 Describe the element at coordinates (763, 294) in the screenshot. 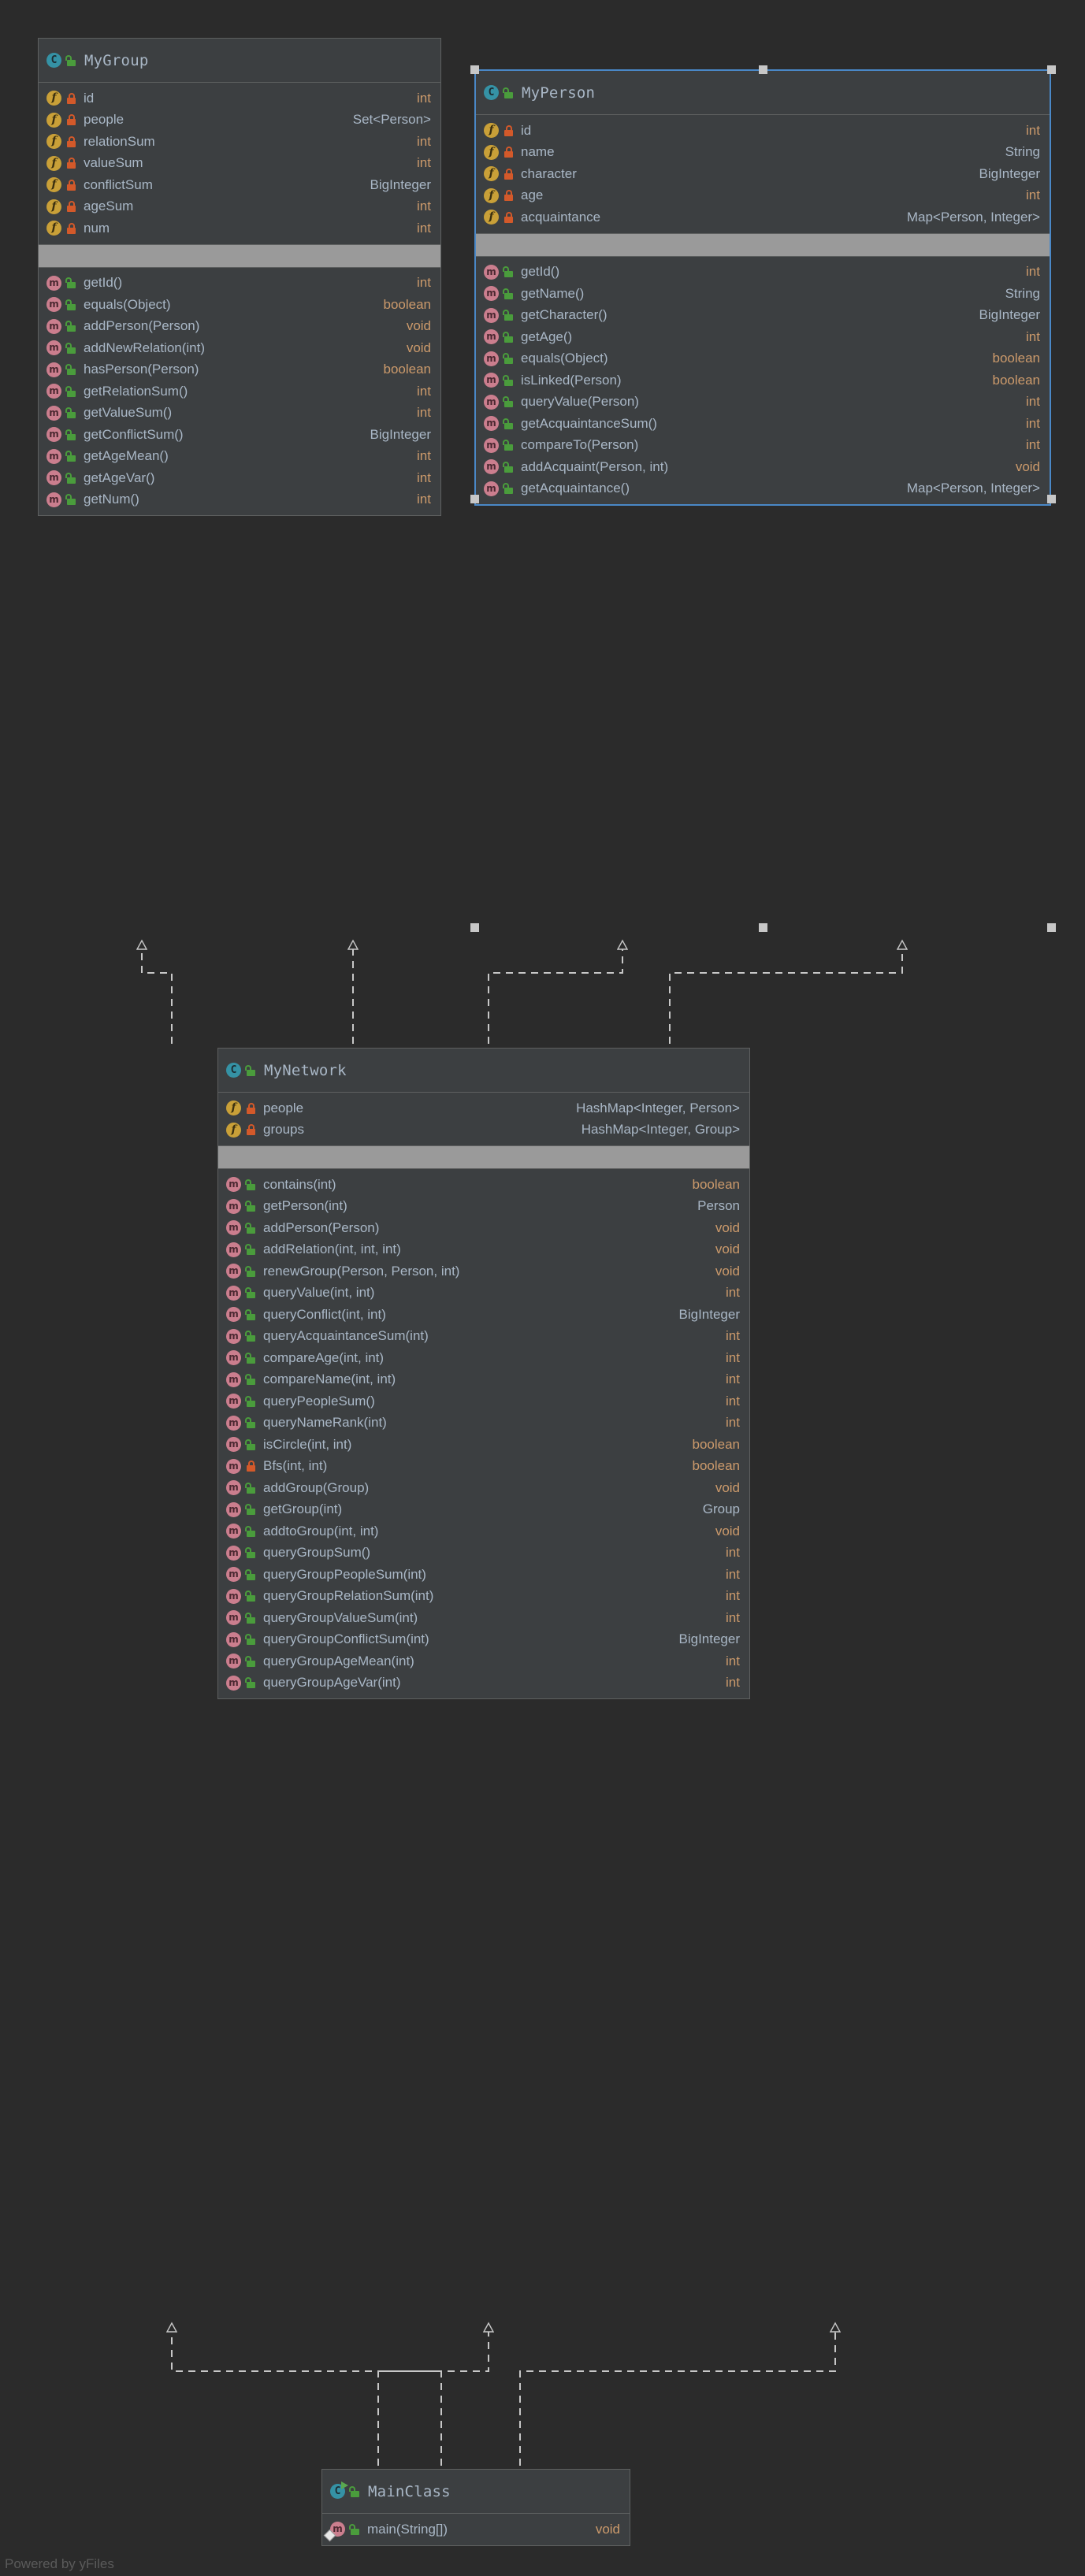

I see `method-row: m getName() String` at that location.